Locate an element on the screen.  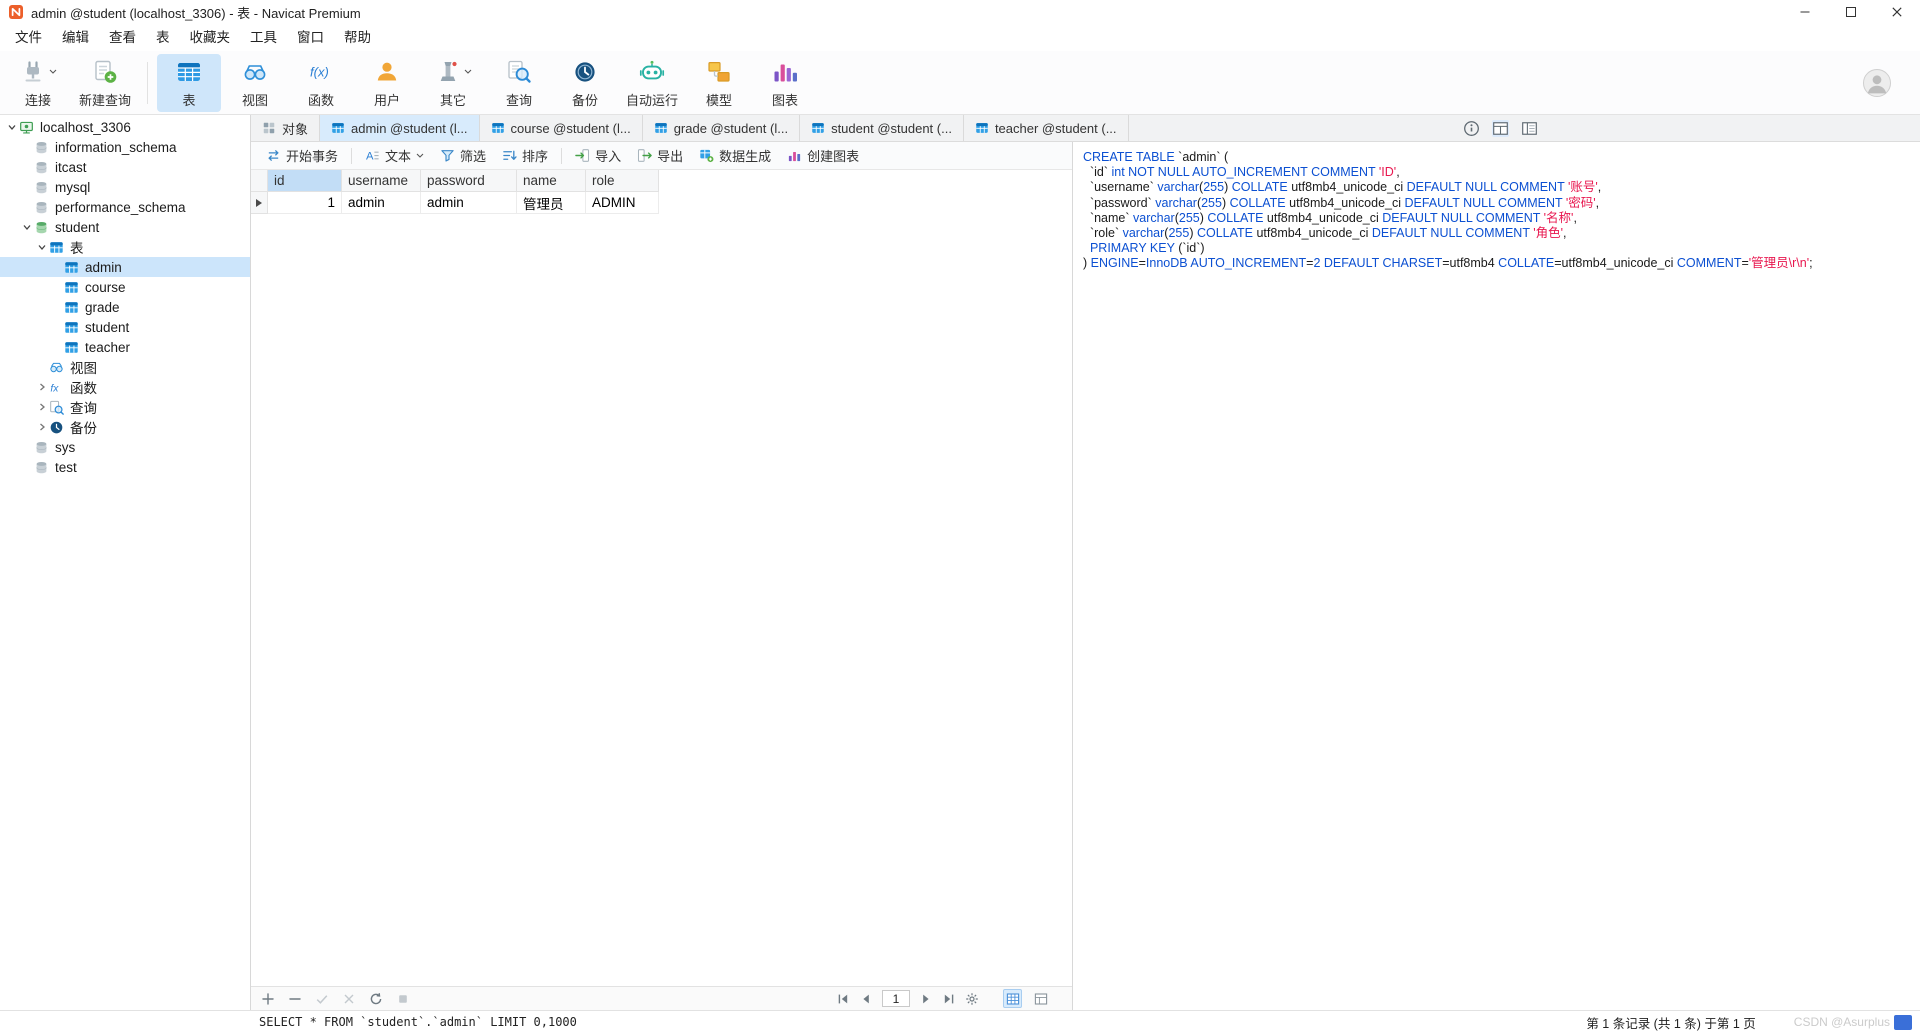
tree-item-db-sys: sys is located at coordinates (125, 447).